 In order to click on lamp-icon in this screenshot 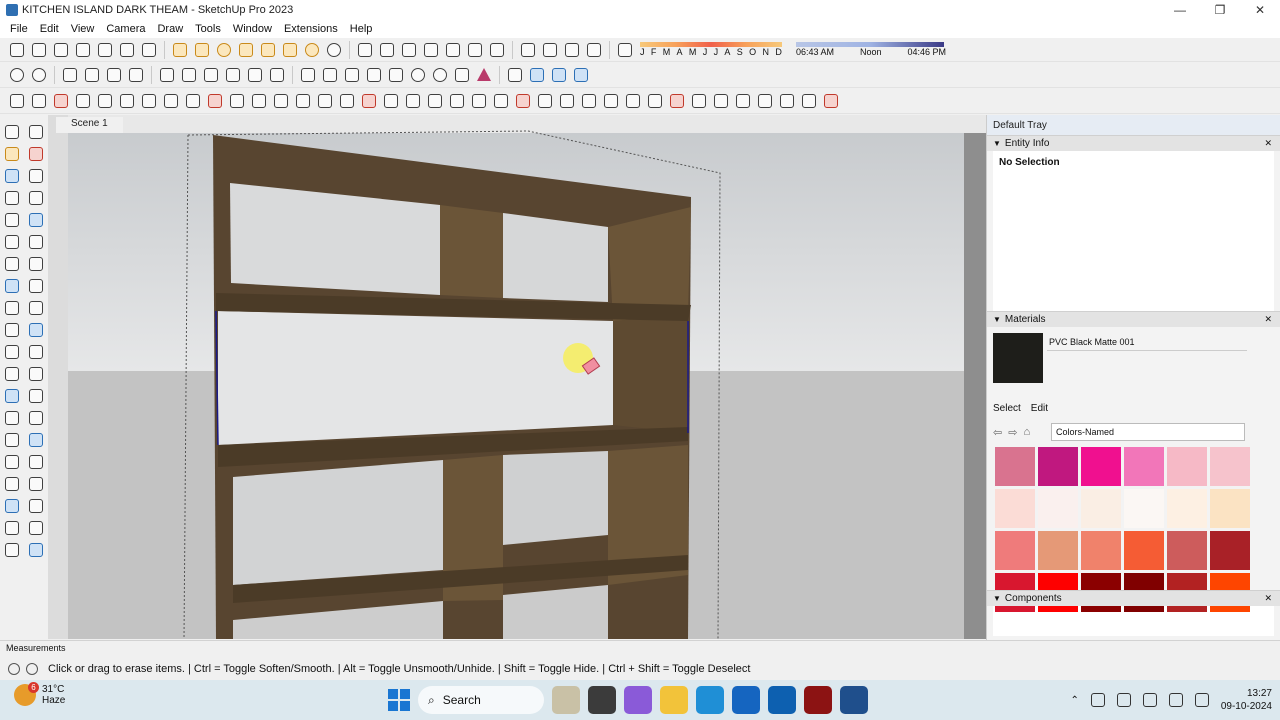, I will do `click(268, 50)`.